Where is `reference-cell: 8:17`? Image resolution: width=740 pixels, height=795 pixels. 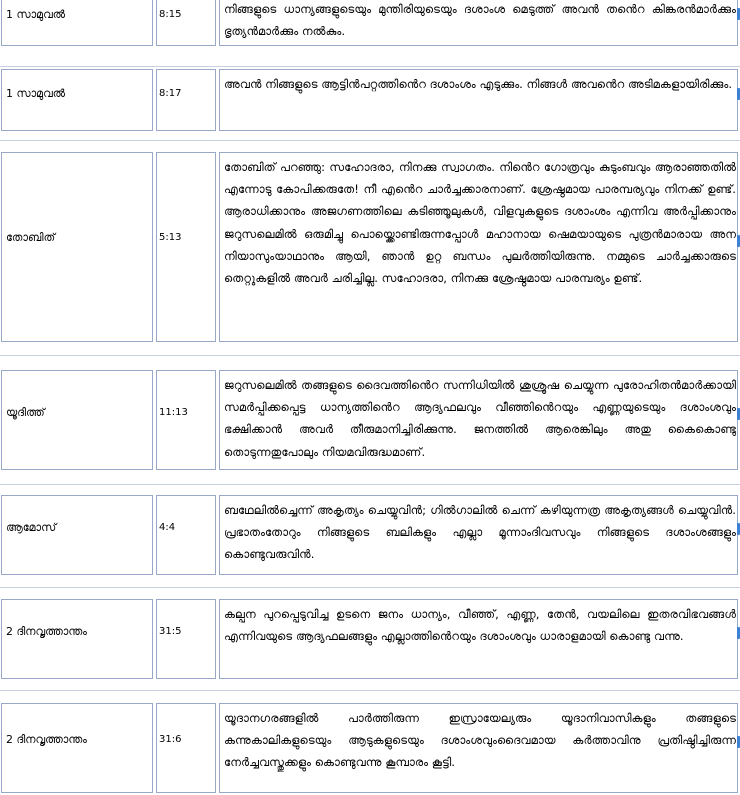 reference-cell: 8:17 is located at coordinates (186, 100).